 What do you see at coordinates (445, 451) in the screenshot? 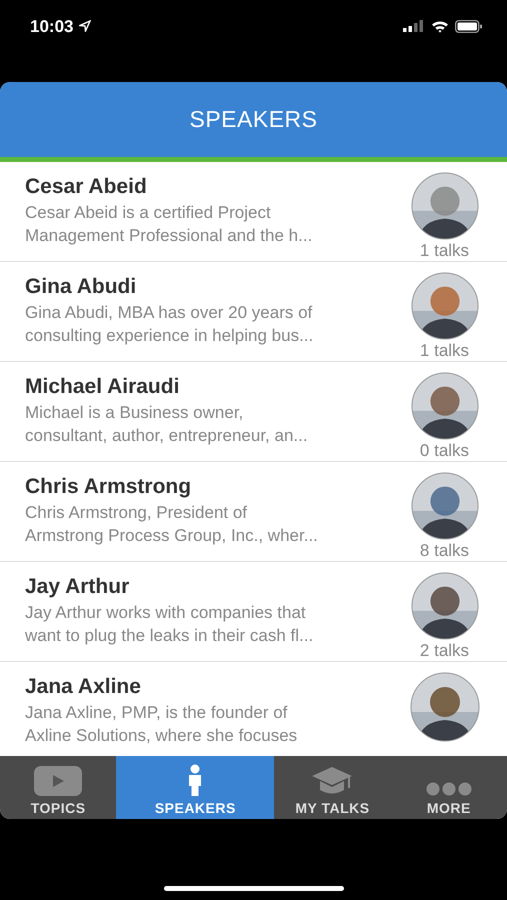
I see `talk-count: 0 talks` at bounding box center [445, 451].